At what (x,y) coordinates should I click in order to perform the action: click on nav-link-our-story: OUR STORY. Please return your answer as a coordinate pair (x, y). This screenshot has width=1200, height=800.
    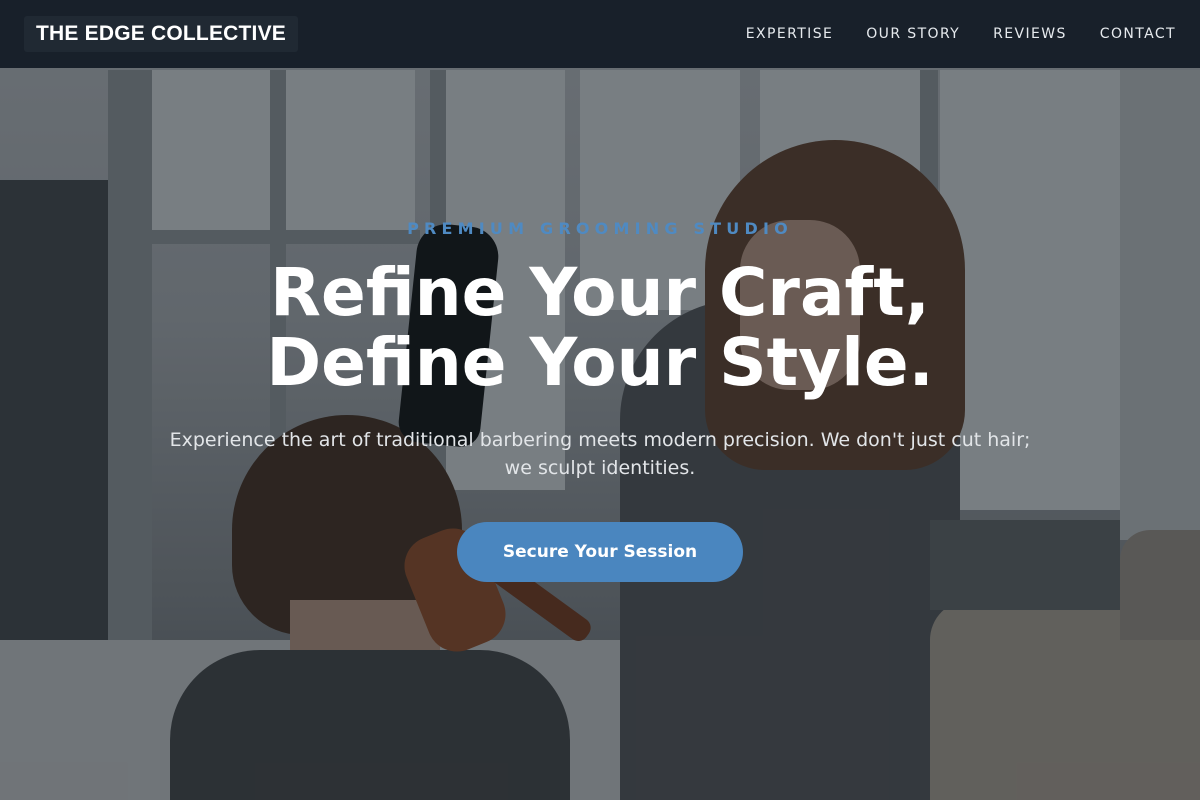
    Looking at the image, I should click on (913, 34).